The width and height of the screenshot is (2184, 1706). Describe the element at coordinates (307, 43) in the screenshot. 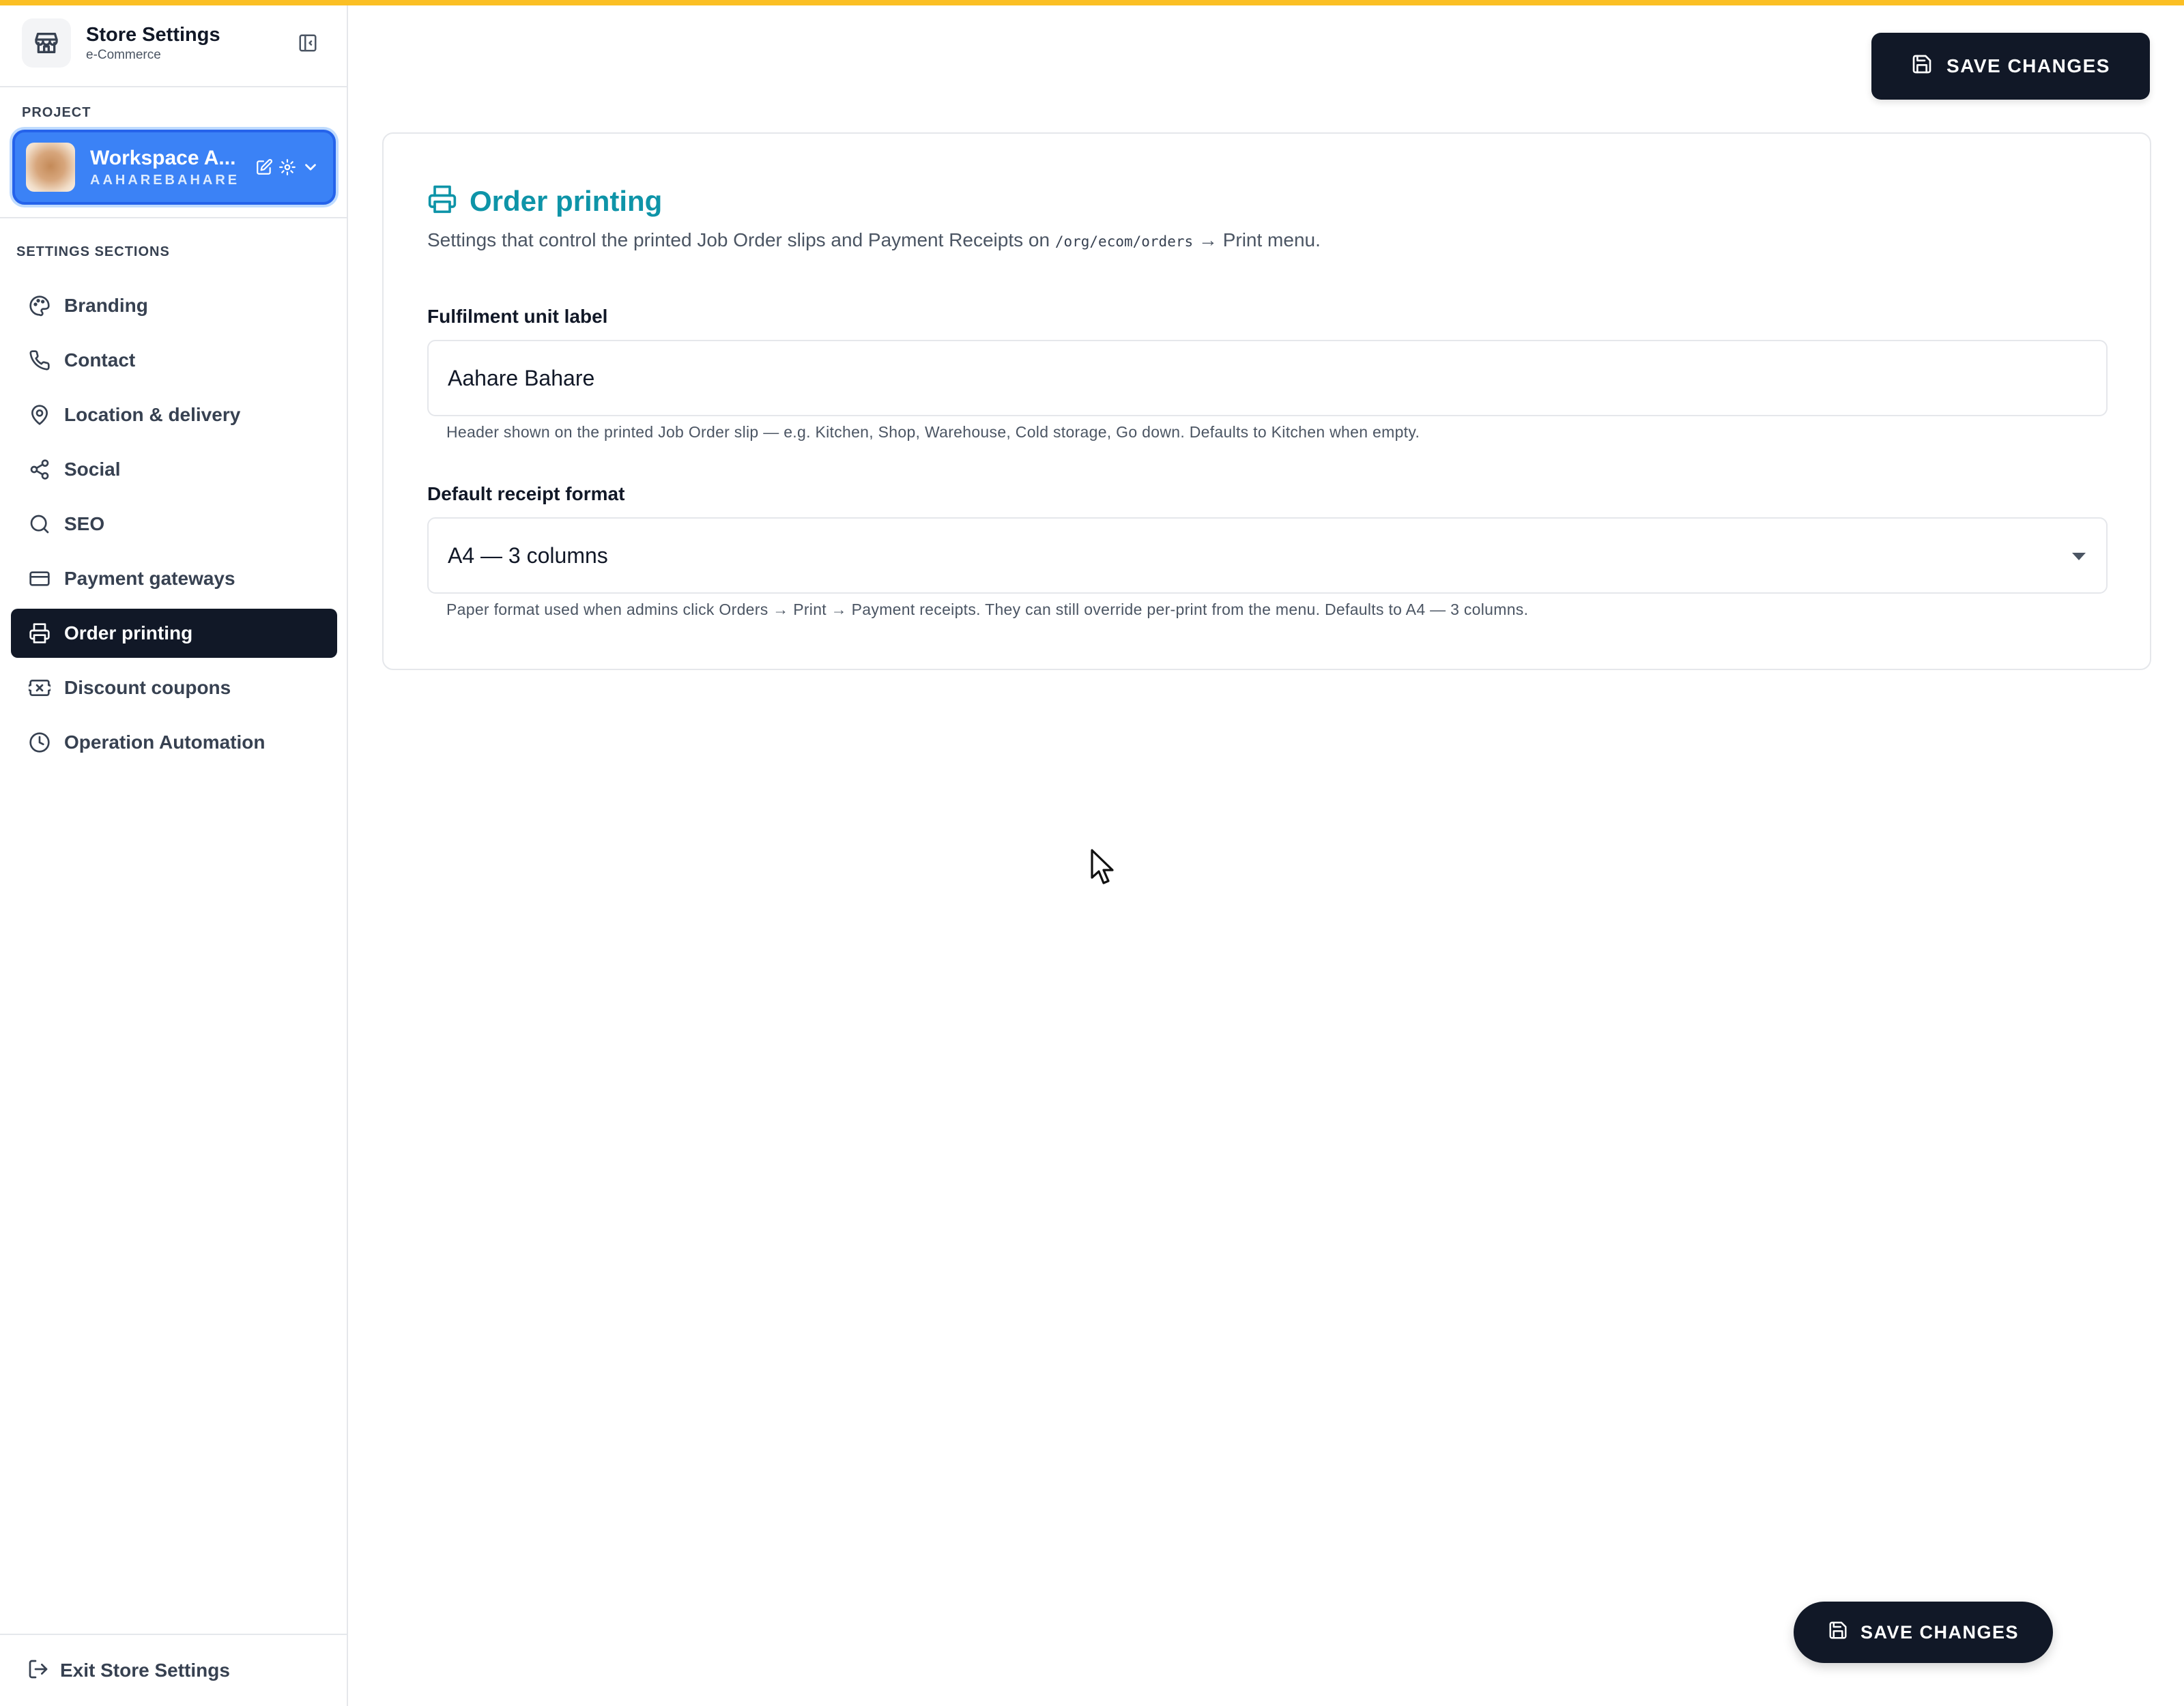

I see `collapse-sidebar-icon` at that location.